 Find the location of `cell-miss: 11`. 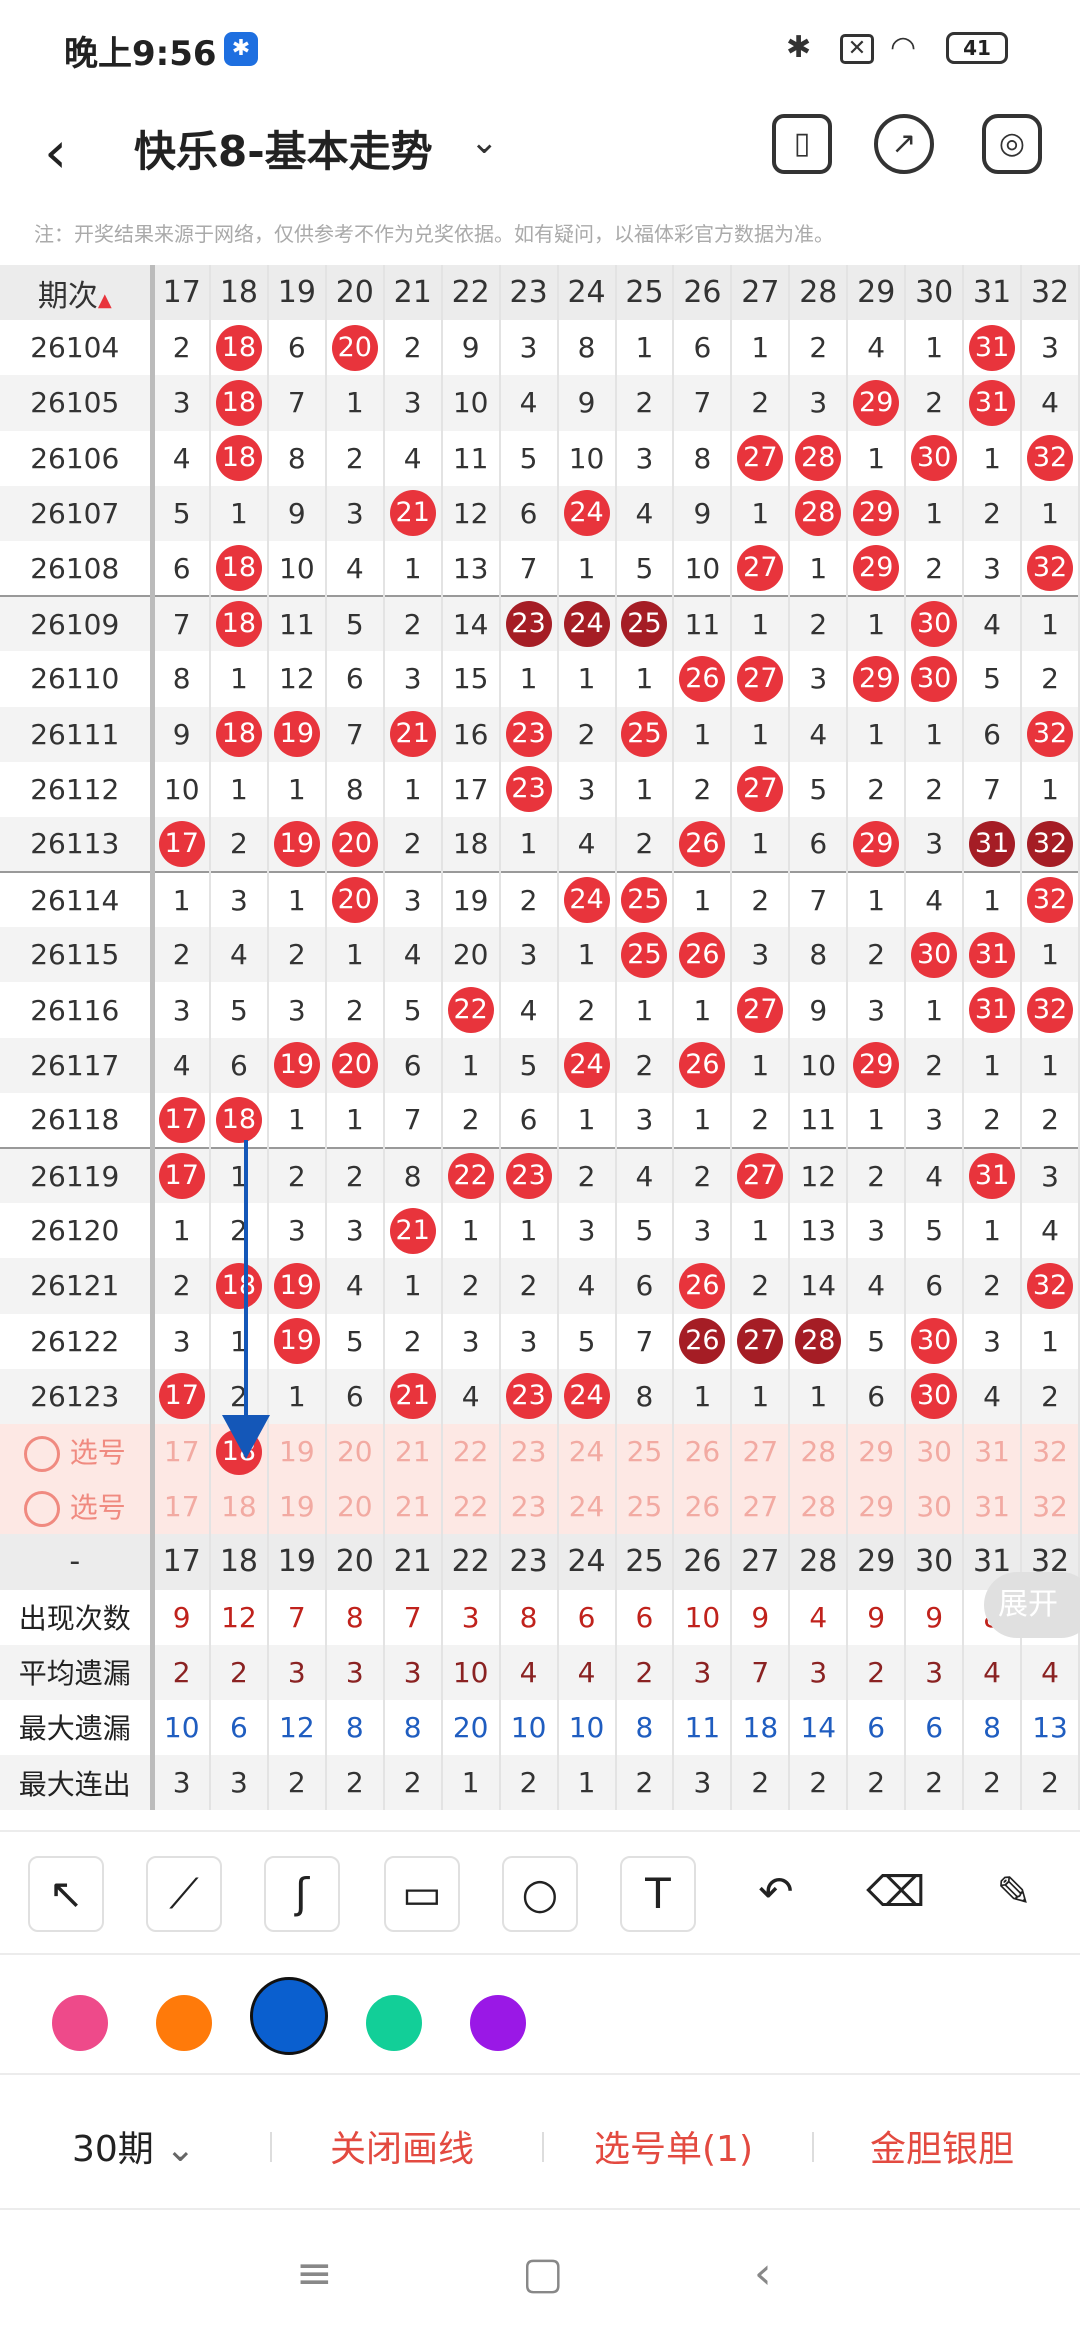

cell-miss: 11 is located at coordinates (297, 623).